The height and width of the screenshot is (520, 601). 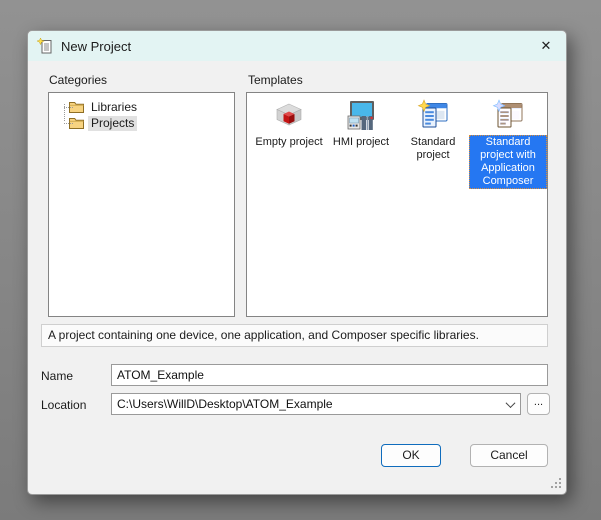 What do you see at coordinates (289, 115) in the screenshot?
I see `red-cube-box-icon` at bounding box center [289, 115].